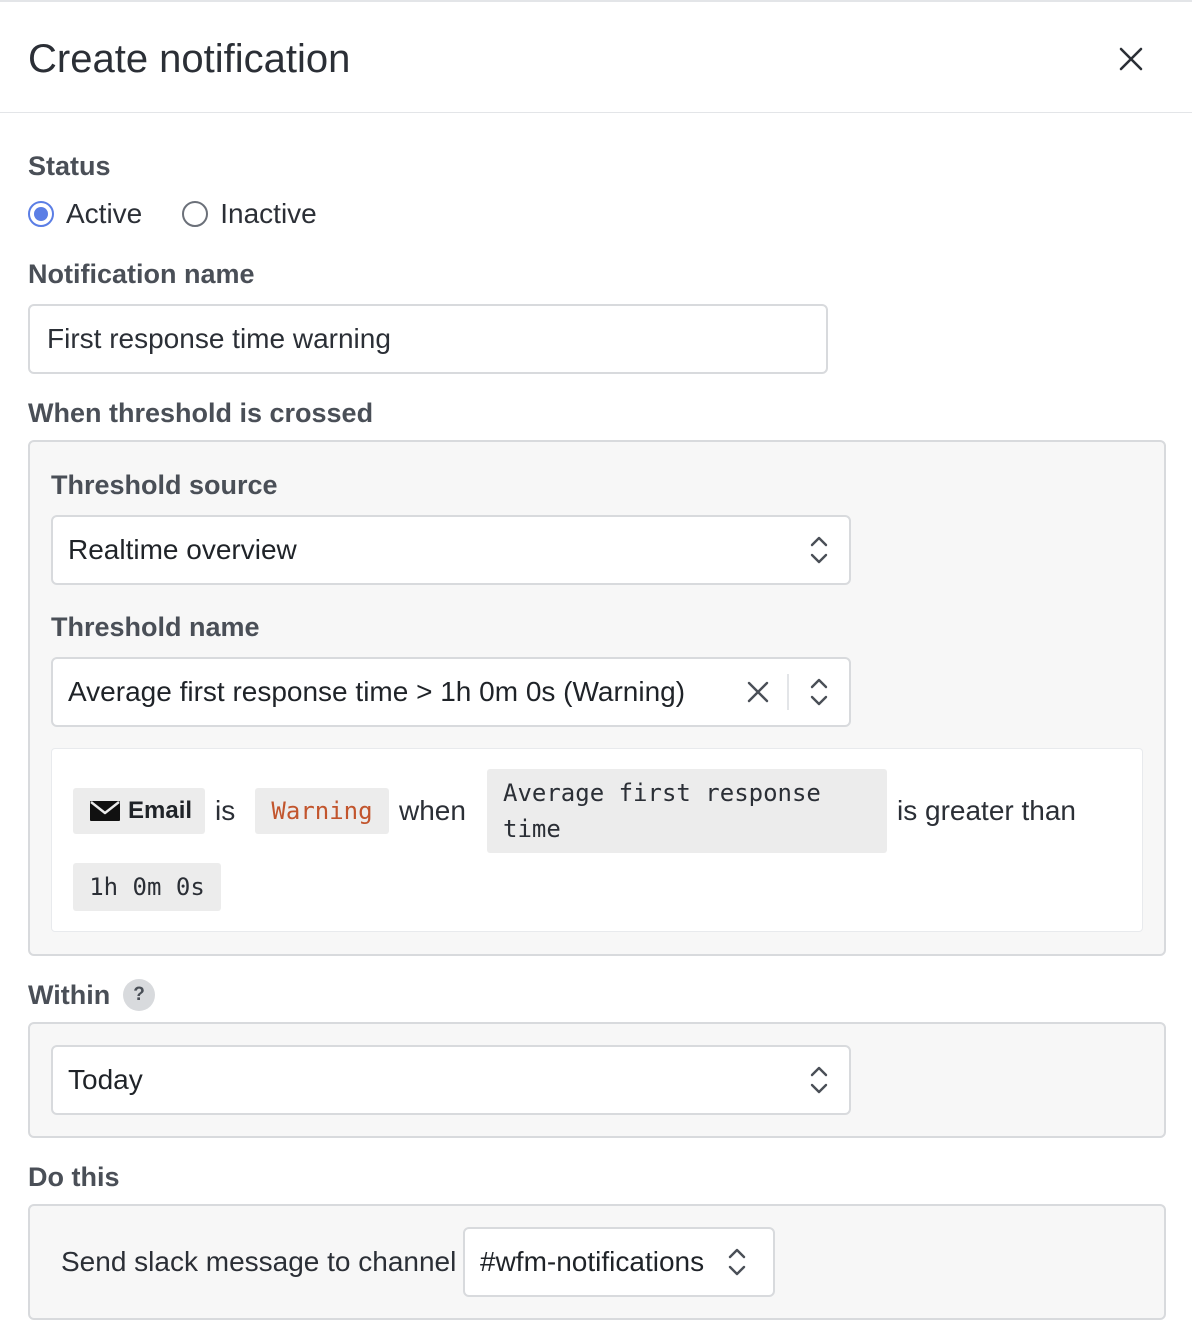  I want to click on threshold-value-chip: 1h 0m 0s, so click(147, 887).